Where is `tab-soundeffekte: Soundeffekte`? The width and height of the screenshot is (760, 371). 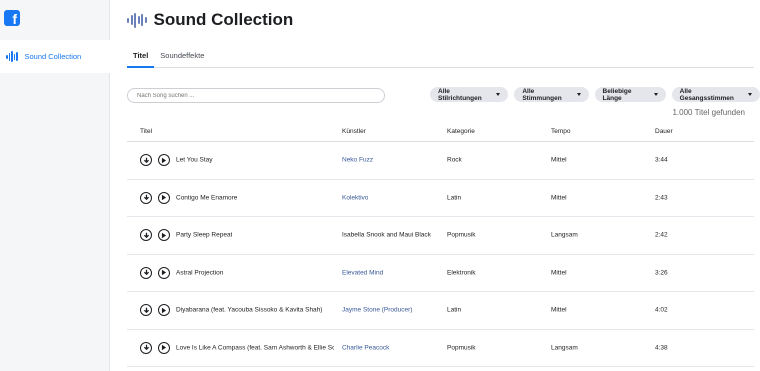 tab-soundeffekte: Soundeffekte is located at coordinates (182, 57).